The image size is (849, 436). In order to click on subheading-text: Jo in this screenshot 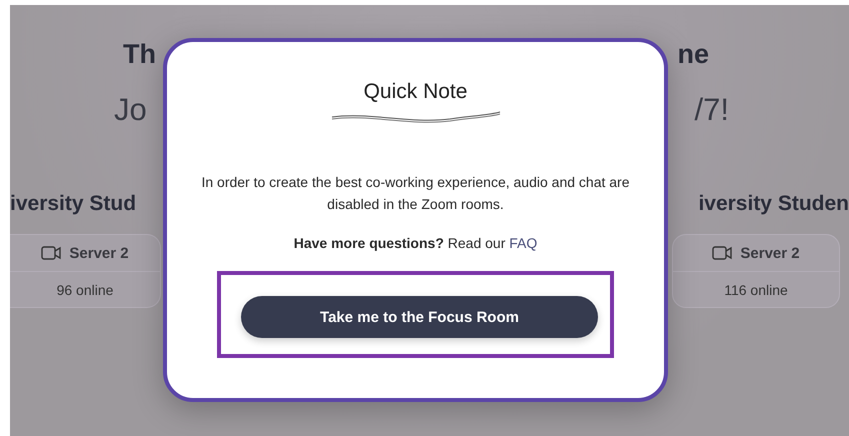, I will do `click(130, 110)`.